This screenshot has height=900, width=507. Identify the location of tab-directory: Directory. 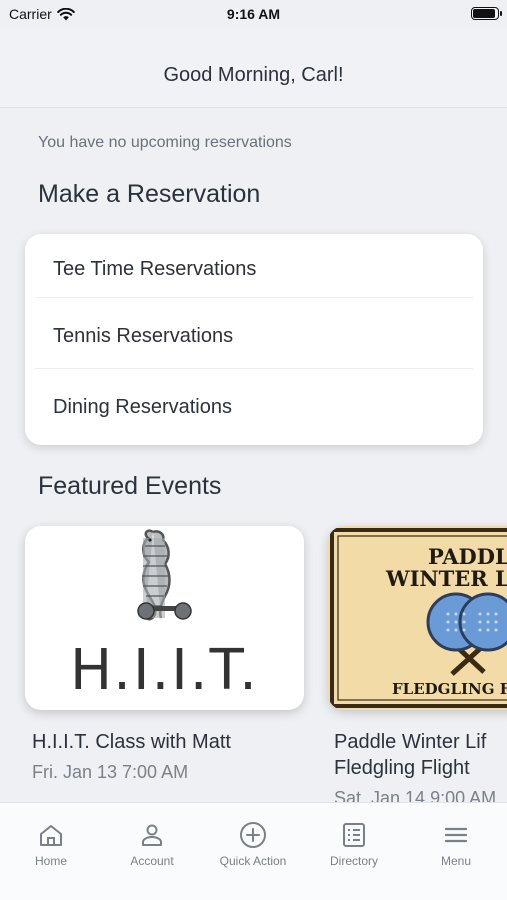
(354, 838).